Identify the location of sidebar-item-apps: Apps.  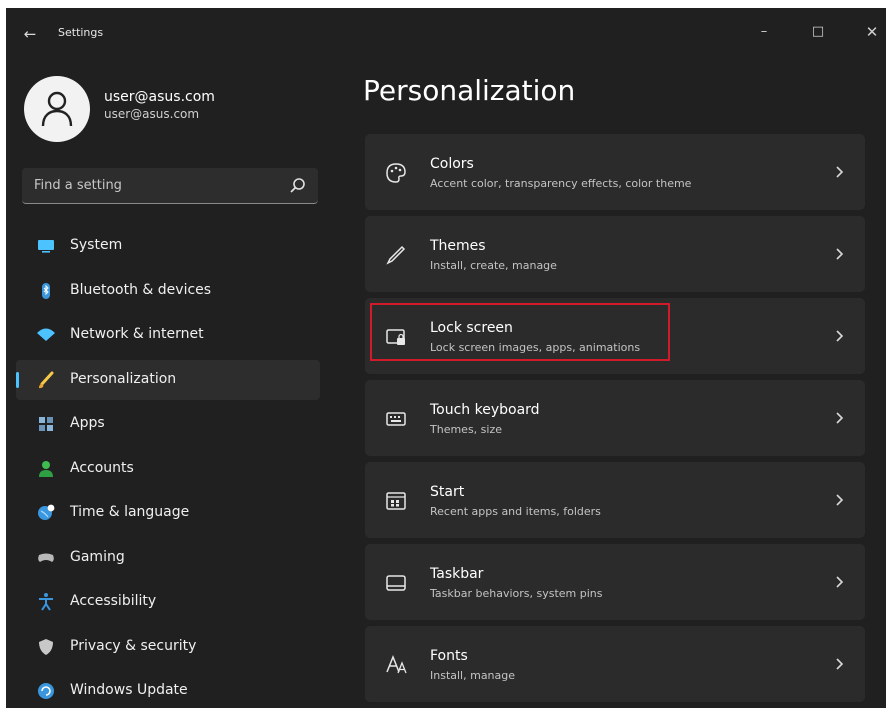
(168, 424).